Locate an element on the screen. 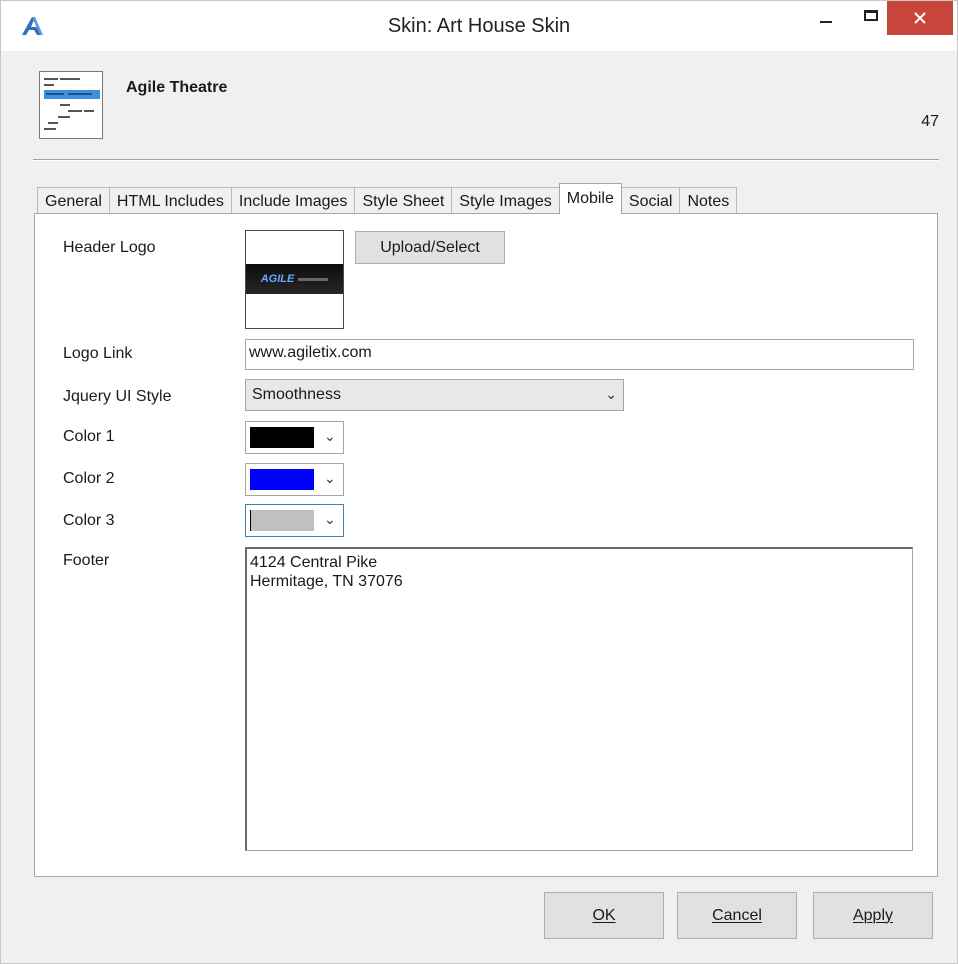  skin-document-icon is located at coordinates (71, 105).